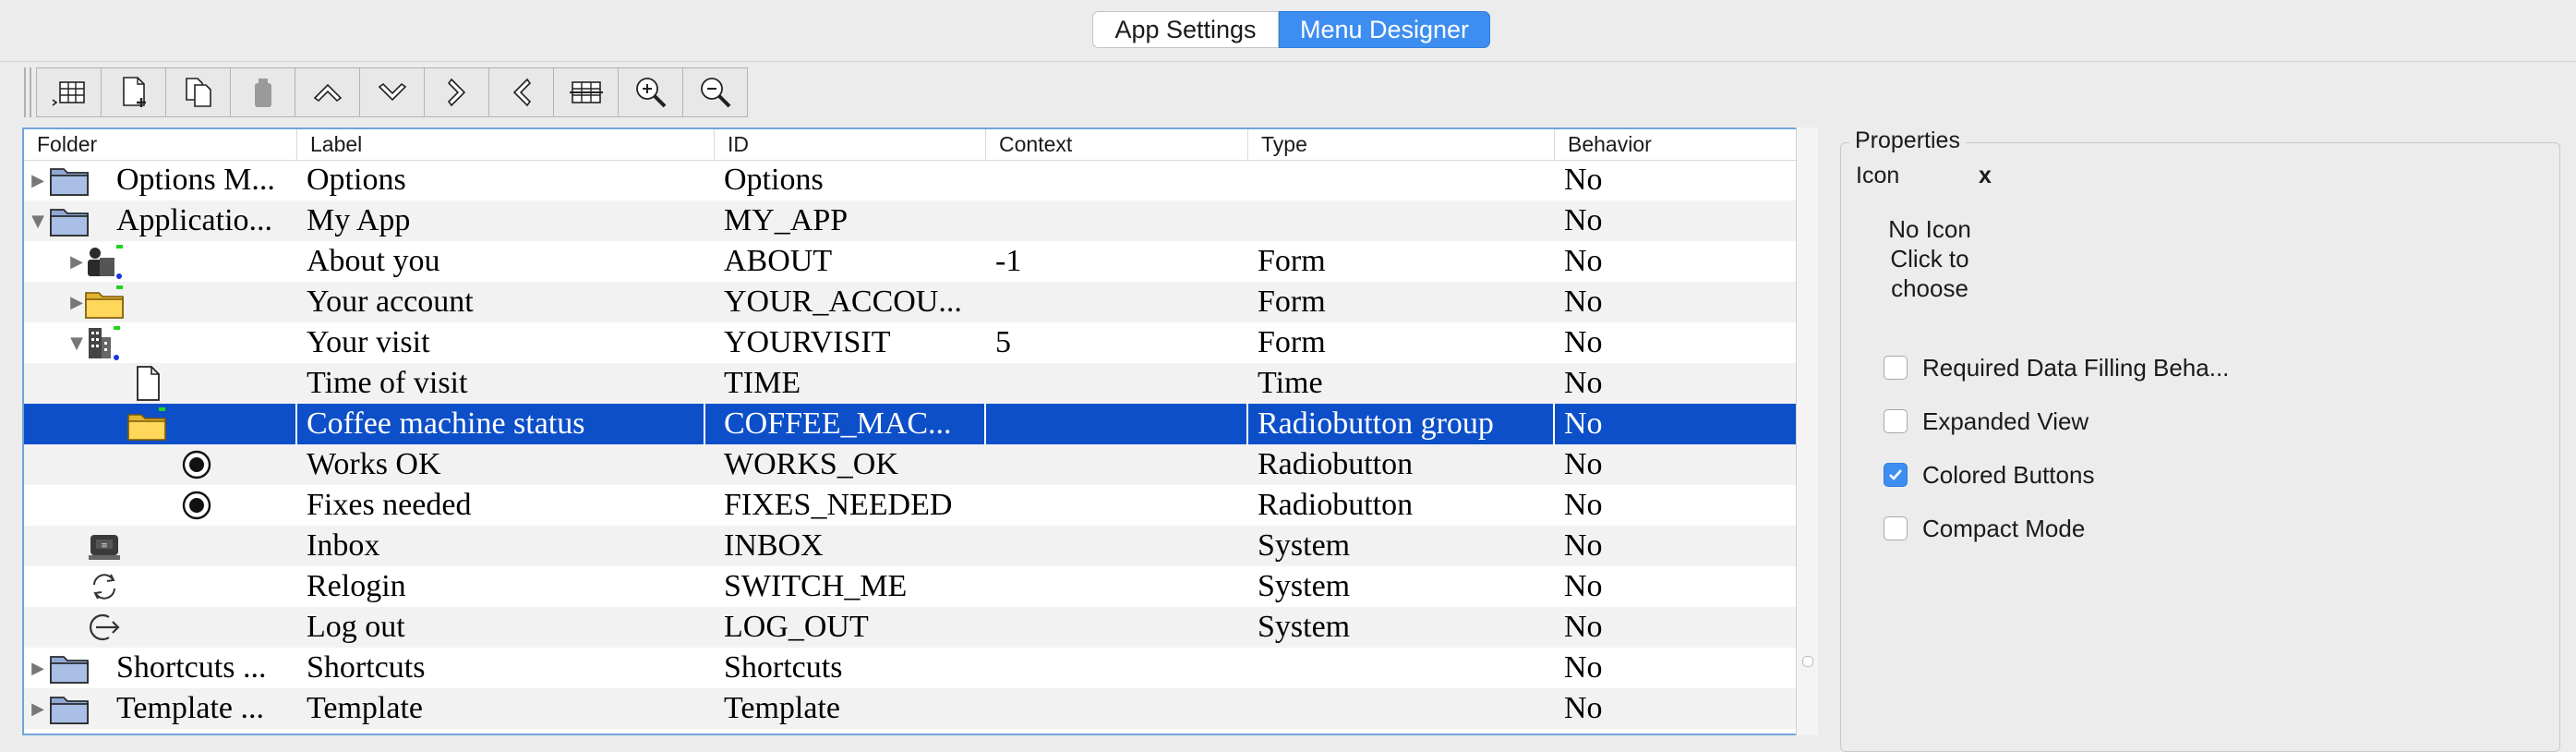 The height and width of the screenshot is (752, 2576). What do you see at coordinates (1384, 29) in the screenshot?
I see `tab-menu-designer: Menu Designer` at bounding box center [1384, 29].